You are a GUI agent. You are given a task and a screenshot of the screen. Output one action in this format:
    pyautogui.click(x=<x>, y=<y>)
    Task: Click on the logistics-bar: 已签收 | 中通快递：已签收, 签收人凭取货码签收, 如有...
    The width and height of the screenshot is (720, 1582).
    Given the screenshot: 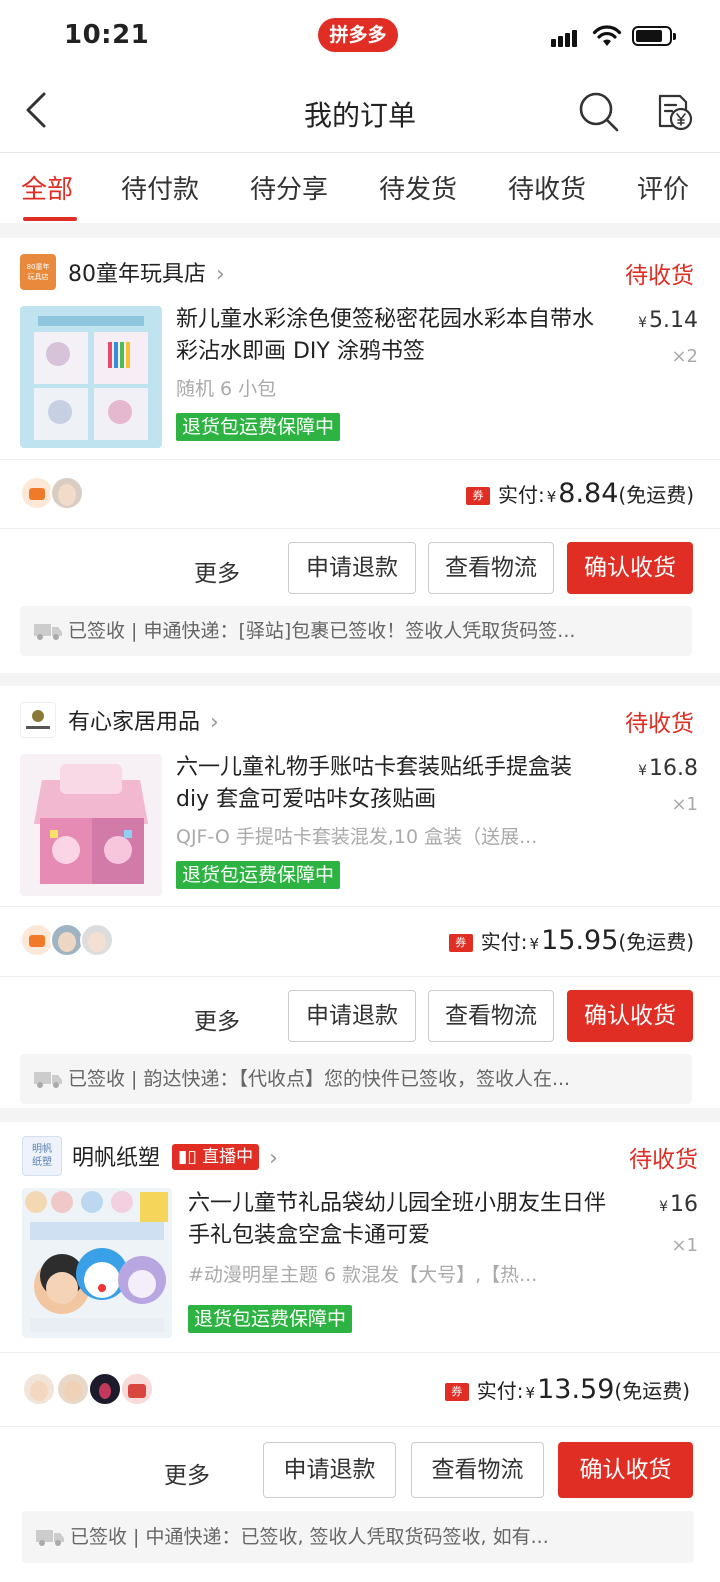 What is the action you would take?
    pyautogui.click(x=358, y=1537)
    